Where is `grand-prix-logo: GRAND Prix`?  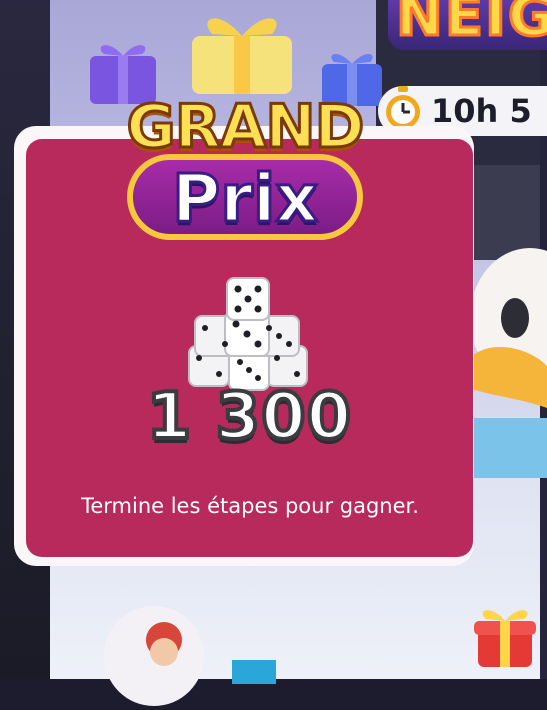 grand-prix-logo: GRAND Prix is located at coordinates (245, 164).